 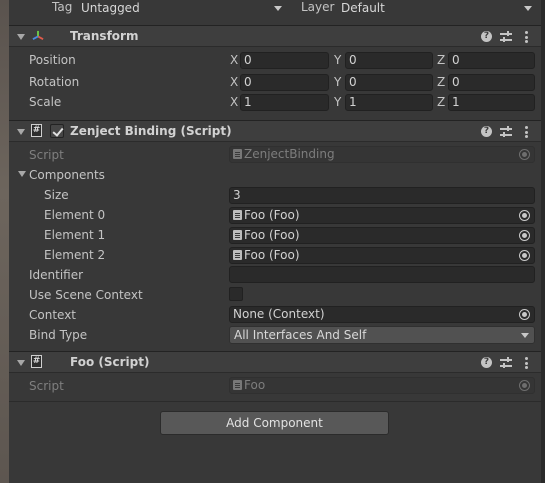 I want to click on rotation-x-field: 0, so click(x=284, y=82).